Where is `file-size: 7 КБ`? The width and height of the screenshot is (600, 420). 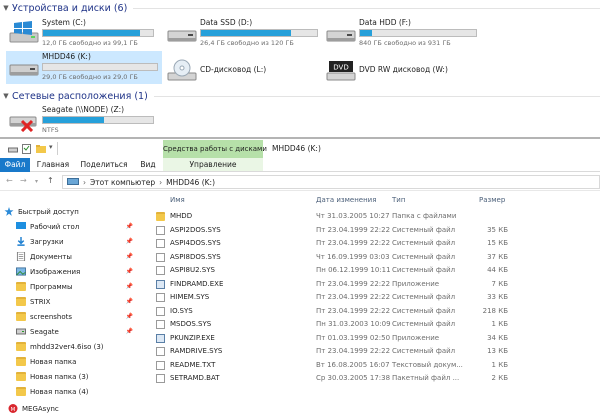 file-size: 7 КБ is located at coordinates (499, 283).